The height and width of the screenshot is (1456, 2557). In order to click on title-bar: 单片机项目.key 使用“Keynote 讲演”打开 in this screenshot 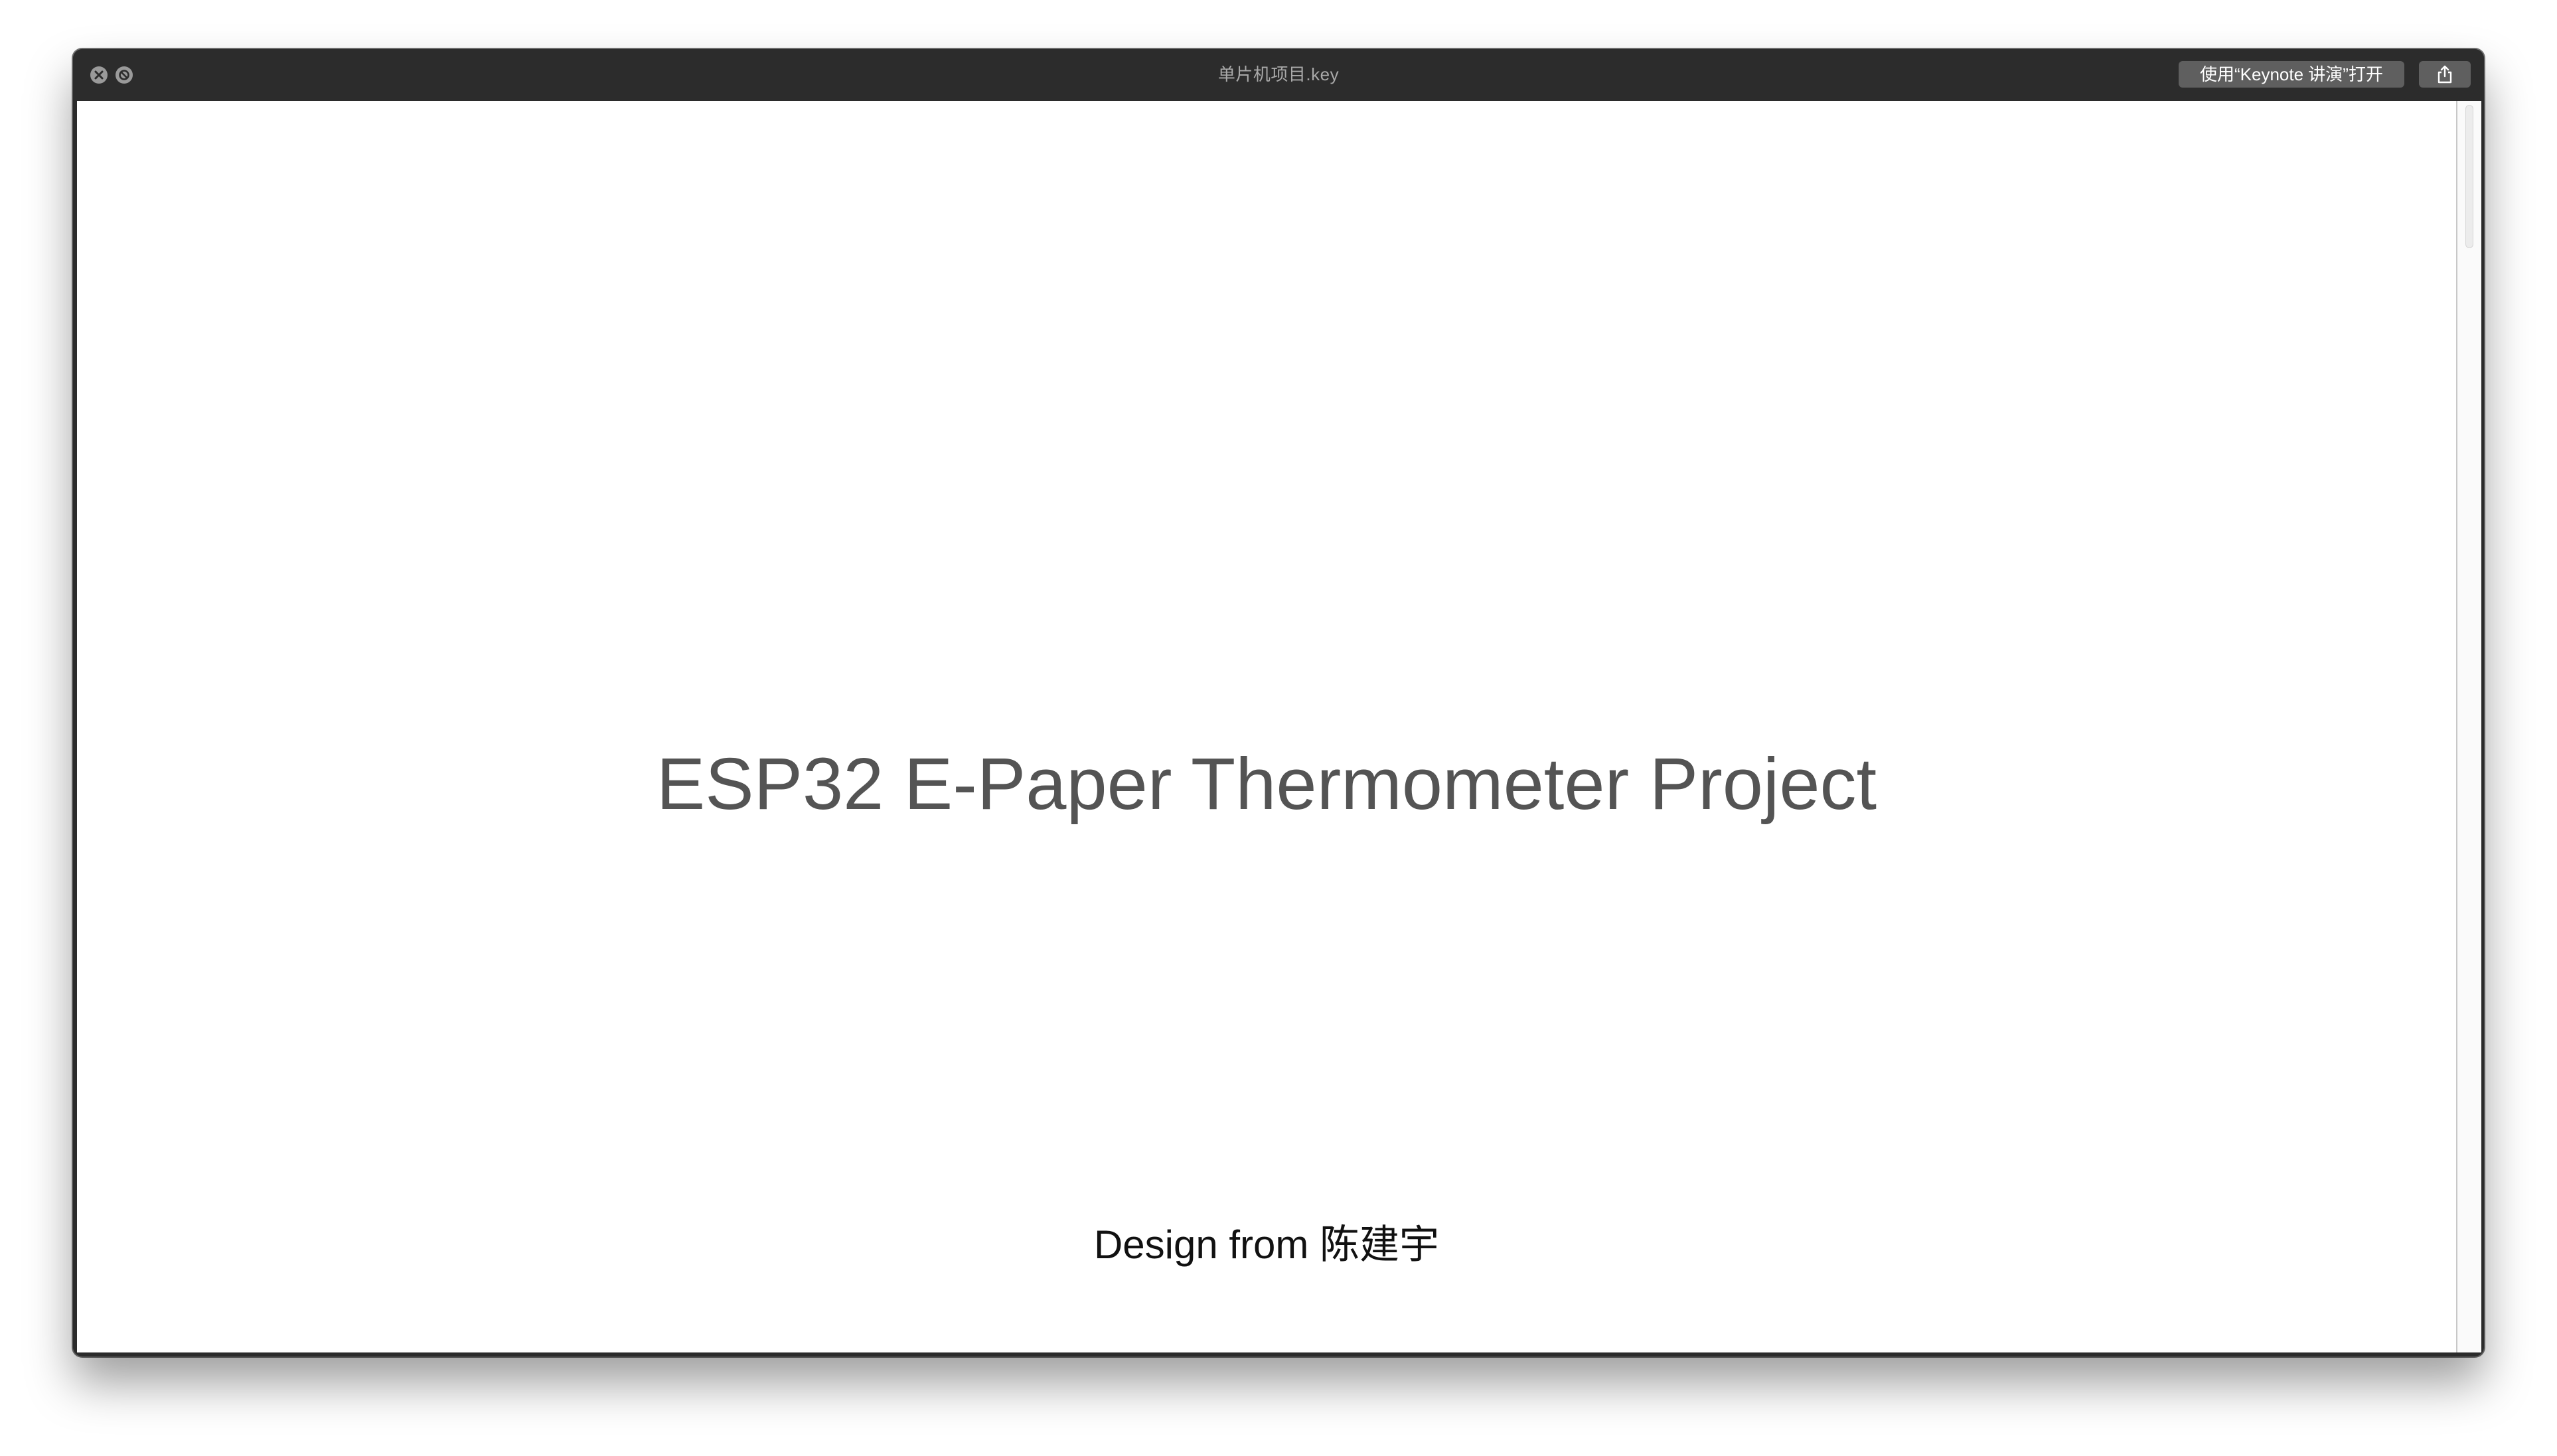, I will do `click(1278, 74)`.